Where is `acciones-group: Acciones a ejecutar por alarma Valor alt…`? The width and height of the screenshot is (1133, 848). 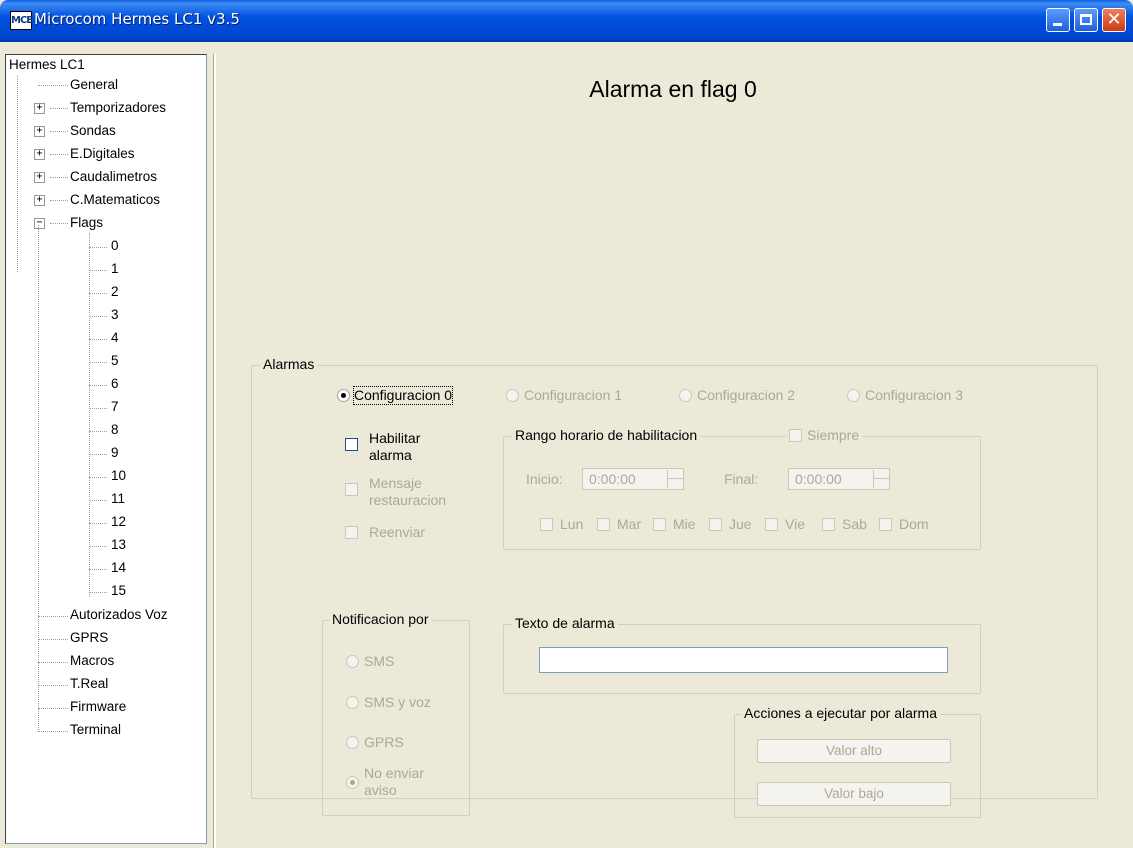 acciones-group: Acciones a ejecutar por alarma Valor alt… is located at coordinates (857, 761).